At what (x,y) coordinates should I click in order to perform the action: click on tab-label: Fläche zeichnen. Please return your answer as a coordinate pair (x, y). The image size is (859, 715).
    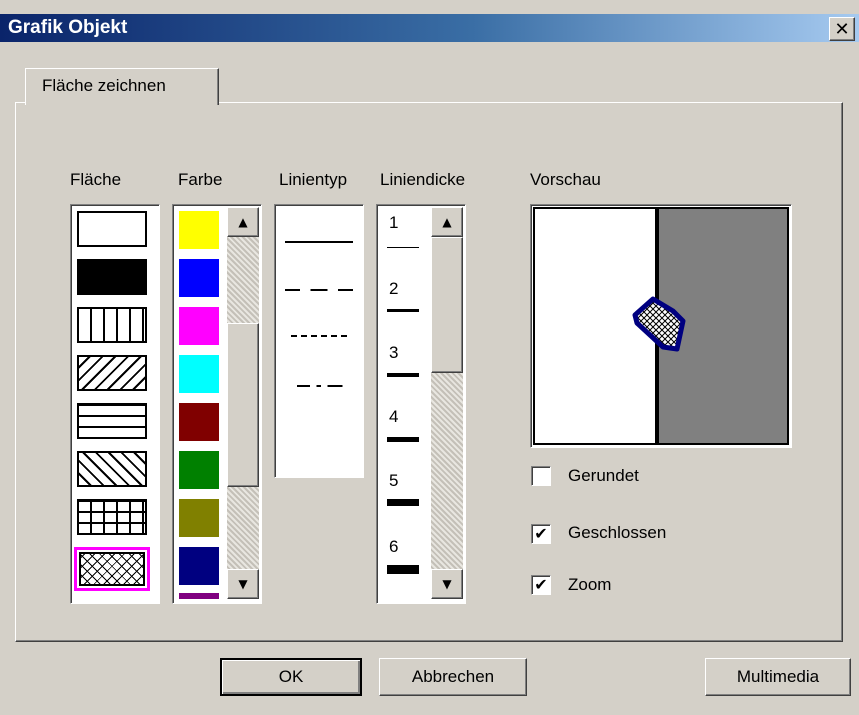
    Looking at the image, I should click on (104, 85).